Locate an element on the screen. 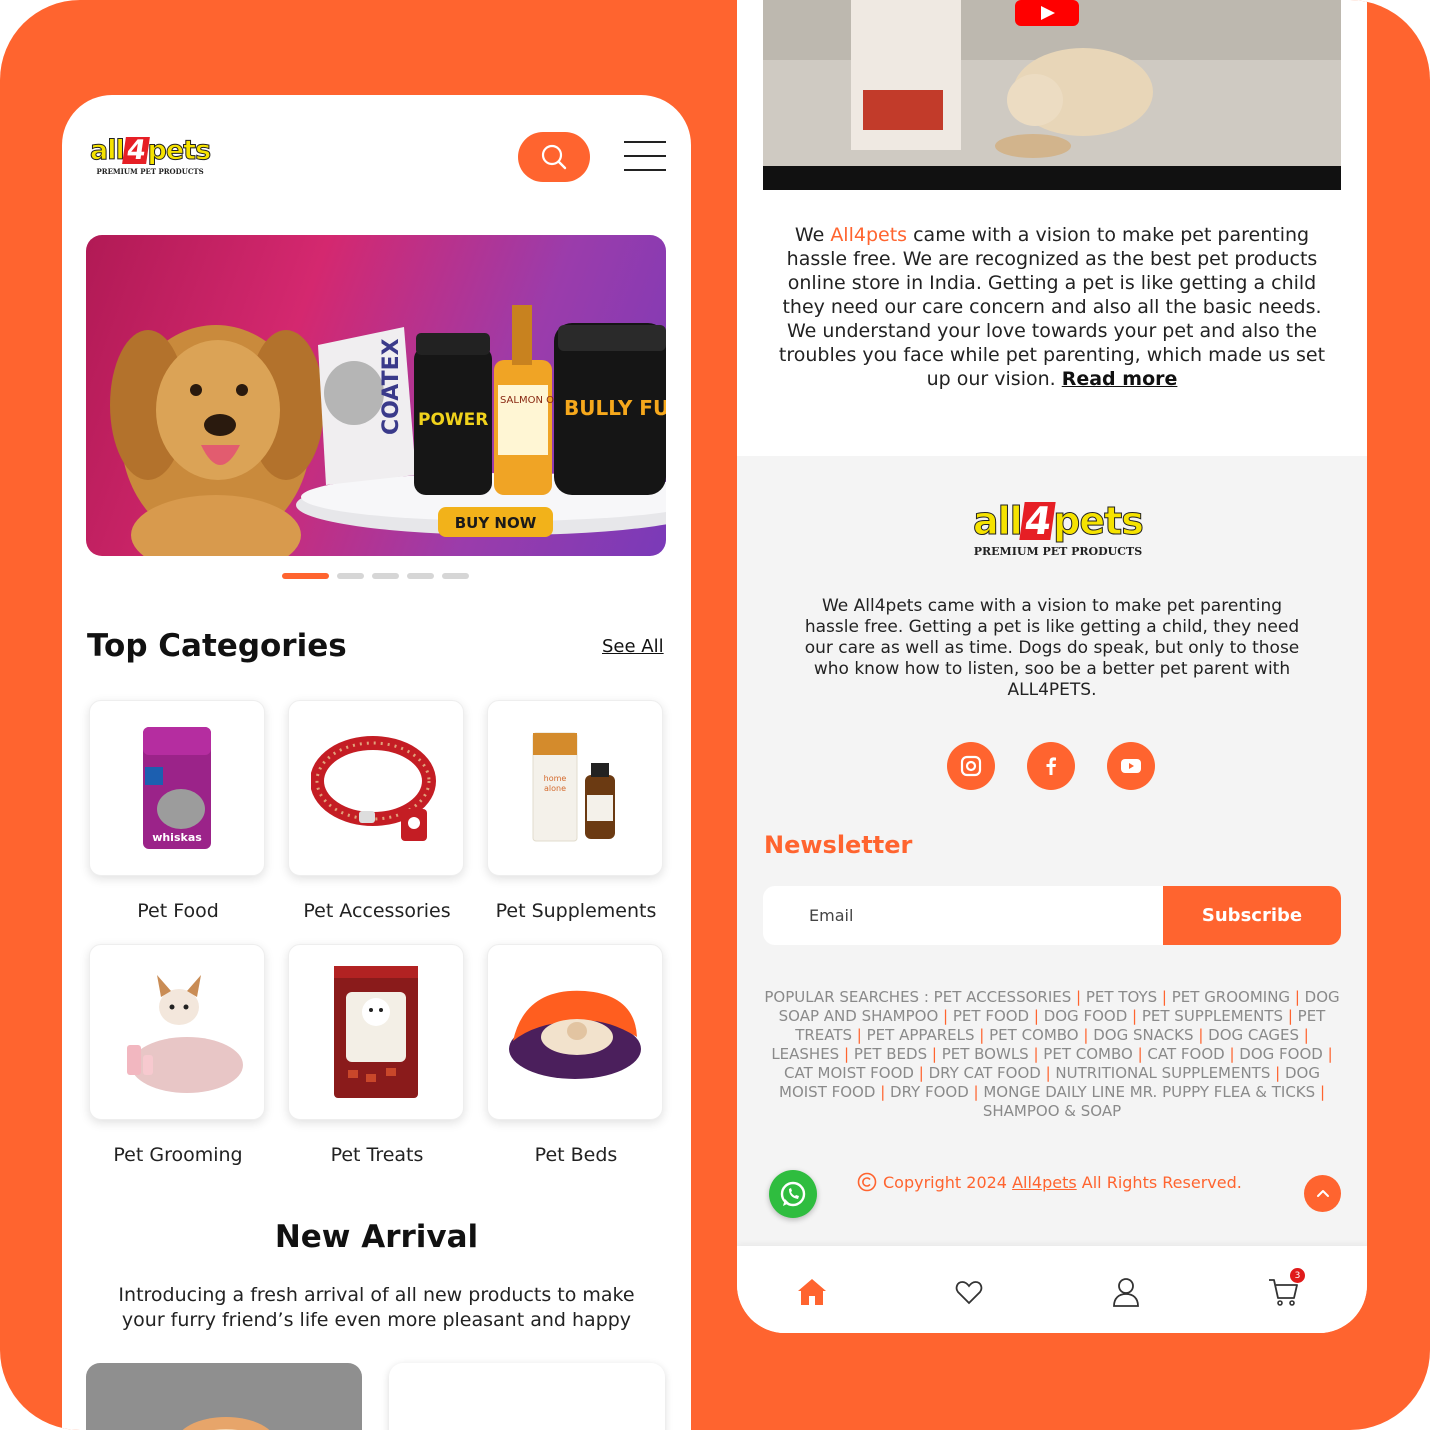 The image size is (1430, 1430). category-pet-food: whiskas Pet Food is located at coordinates (178, 811).